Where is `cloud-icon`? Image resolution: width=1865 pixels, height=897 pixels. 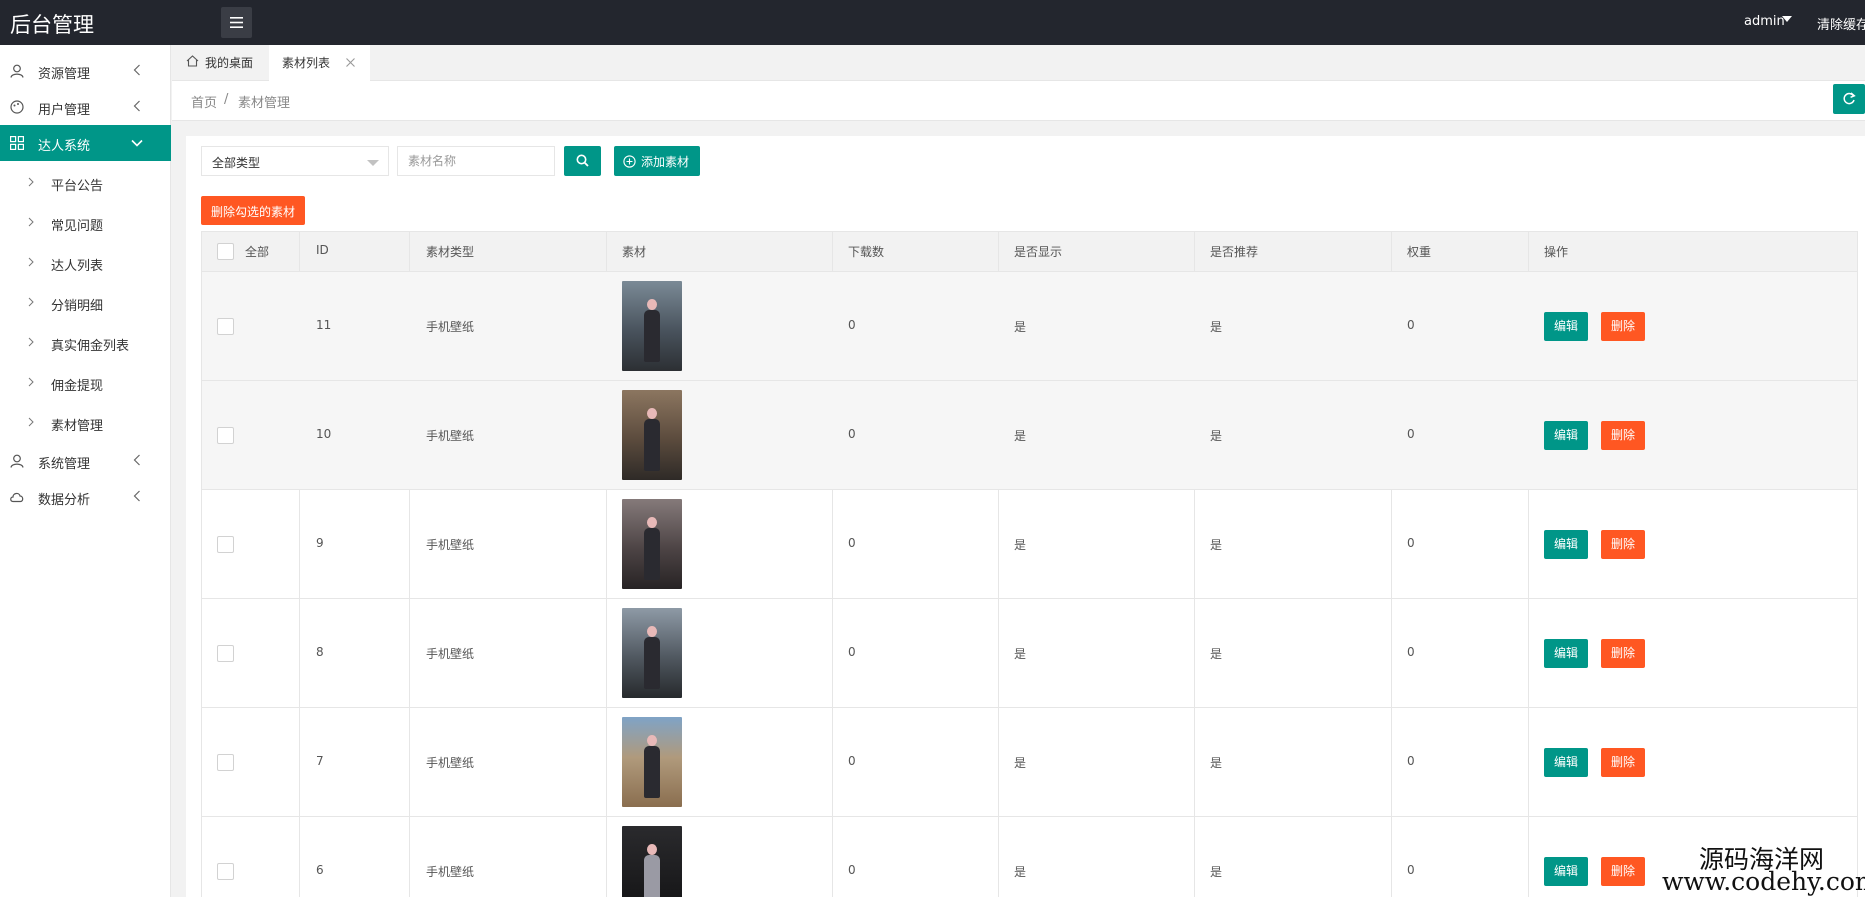 cloud-icon is located at coordinates (17, 497).